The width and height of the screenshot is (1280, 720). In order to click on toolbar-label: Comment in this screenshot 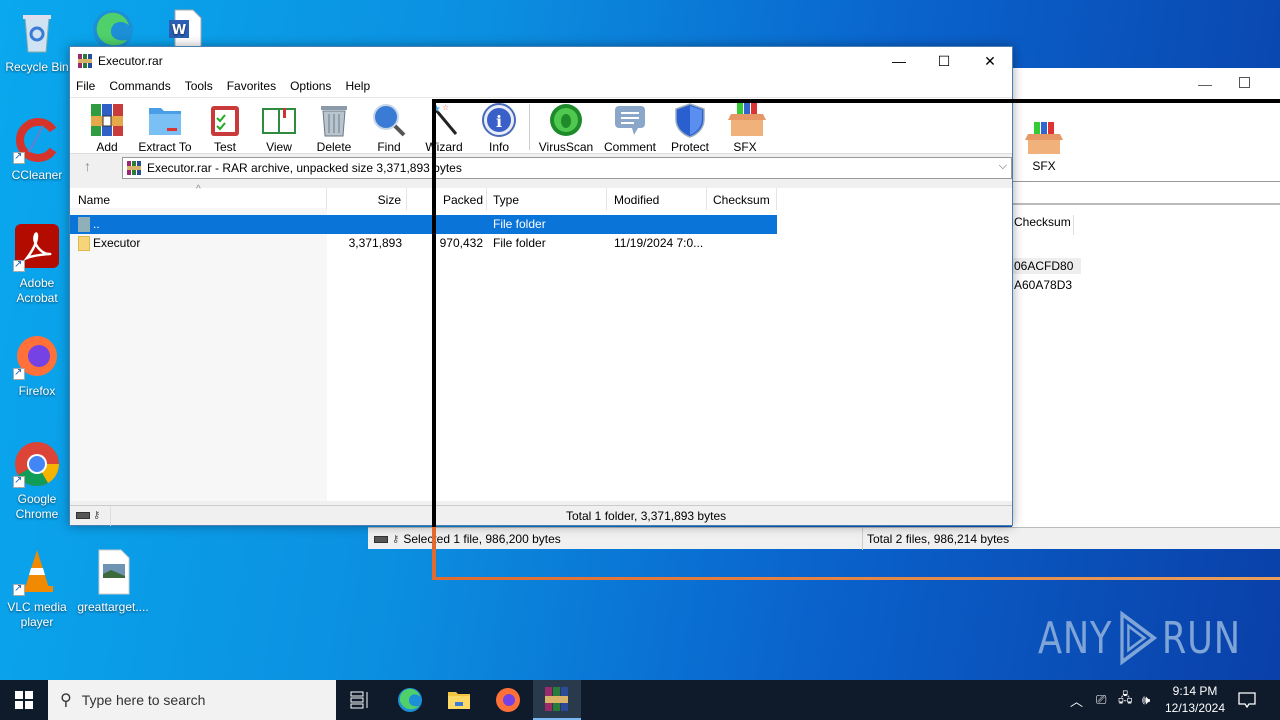, I will do `click(629, 147)`.